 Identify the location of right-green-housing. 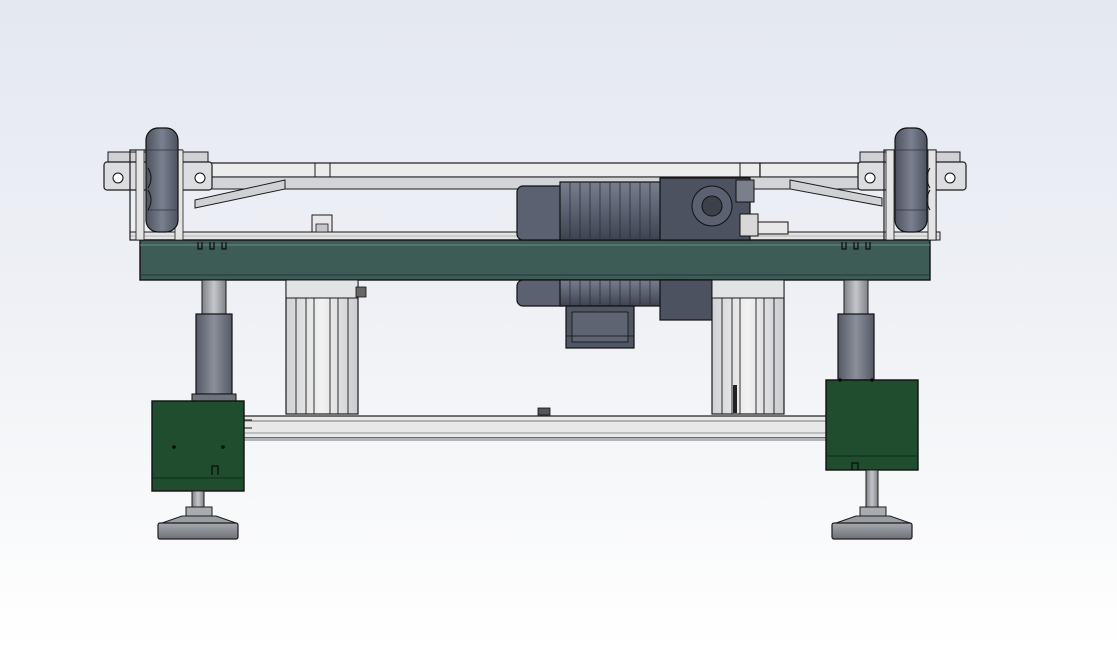
(872, 424).